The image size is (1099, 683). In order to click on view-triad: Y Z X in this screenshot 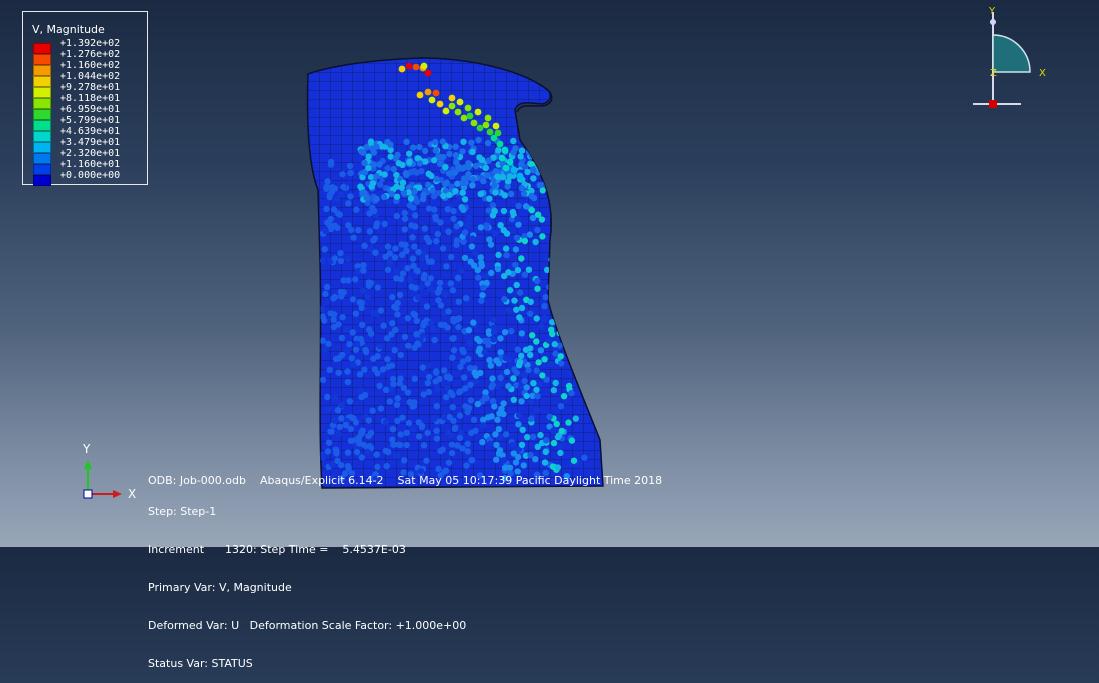, I will do `click(1009, 57)`.